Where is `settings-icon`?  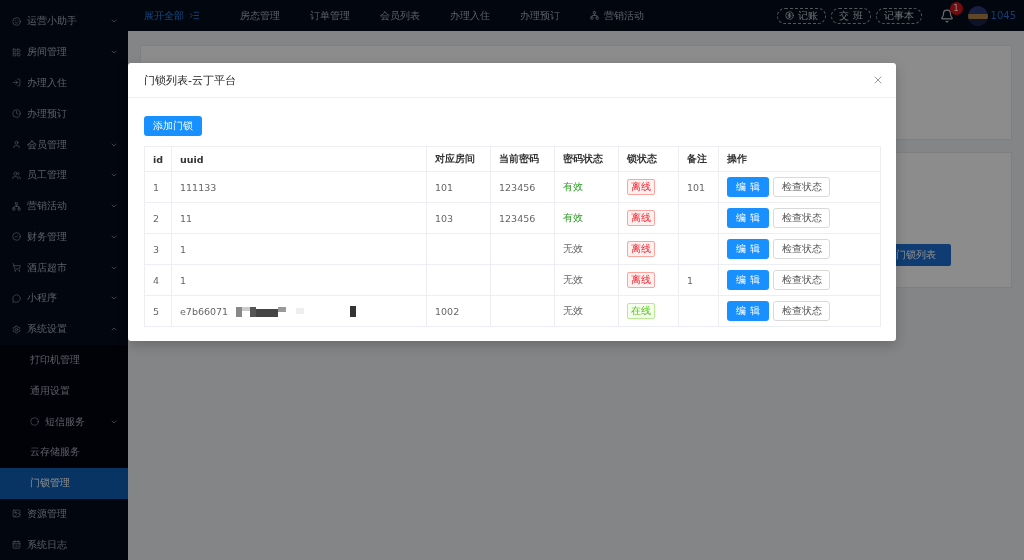
settings-icon is located at coordinates (16, 329).